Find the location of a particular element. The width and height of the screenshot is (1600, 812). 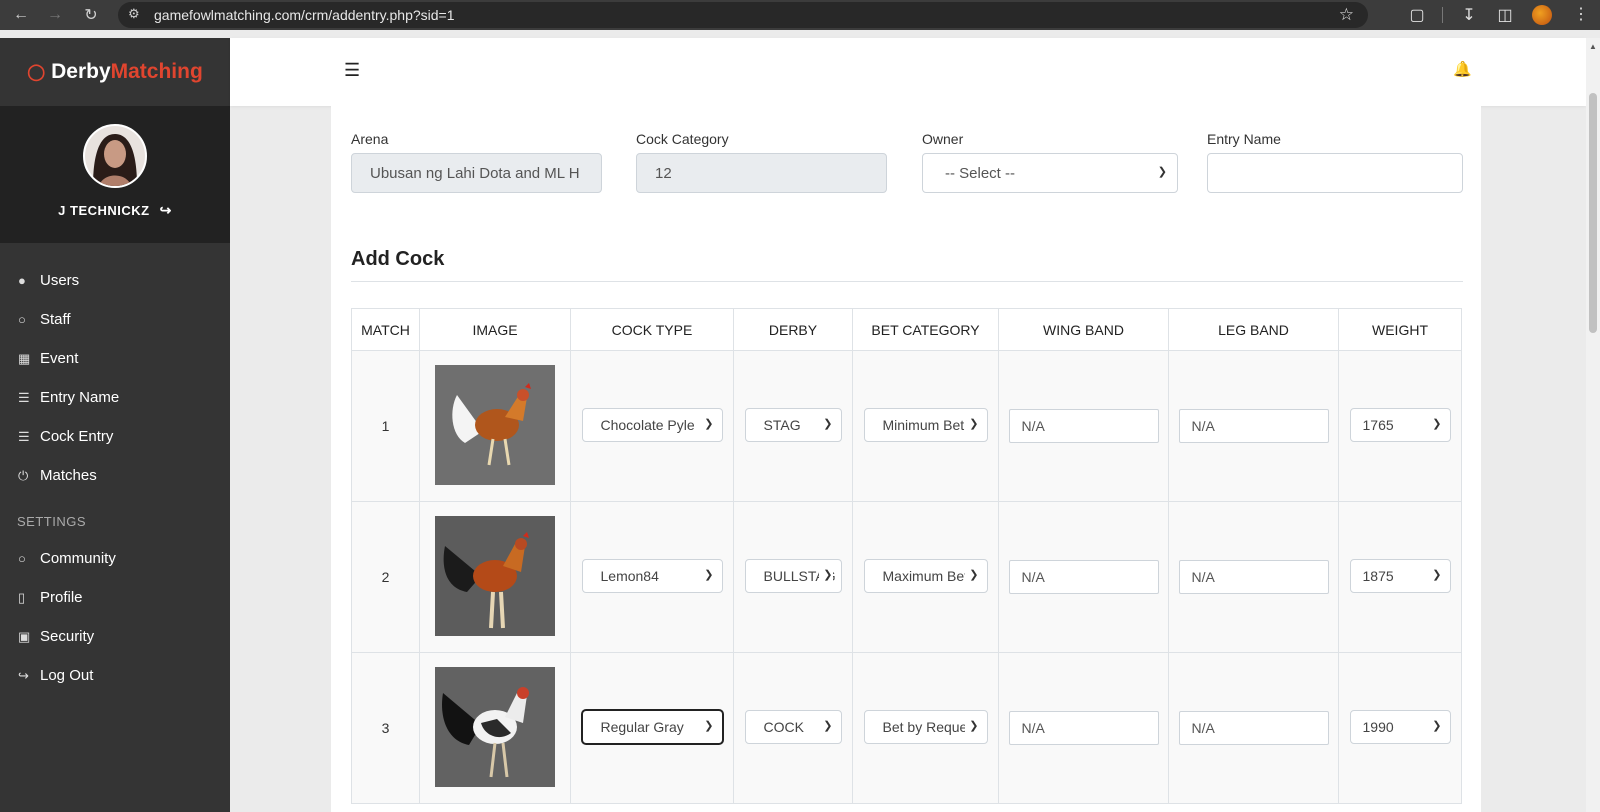

derby-value: COCK is located at coordinates (783, 726).